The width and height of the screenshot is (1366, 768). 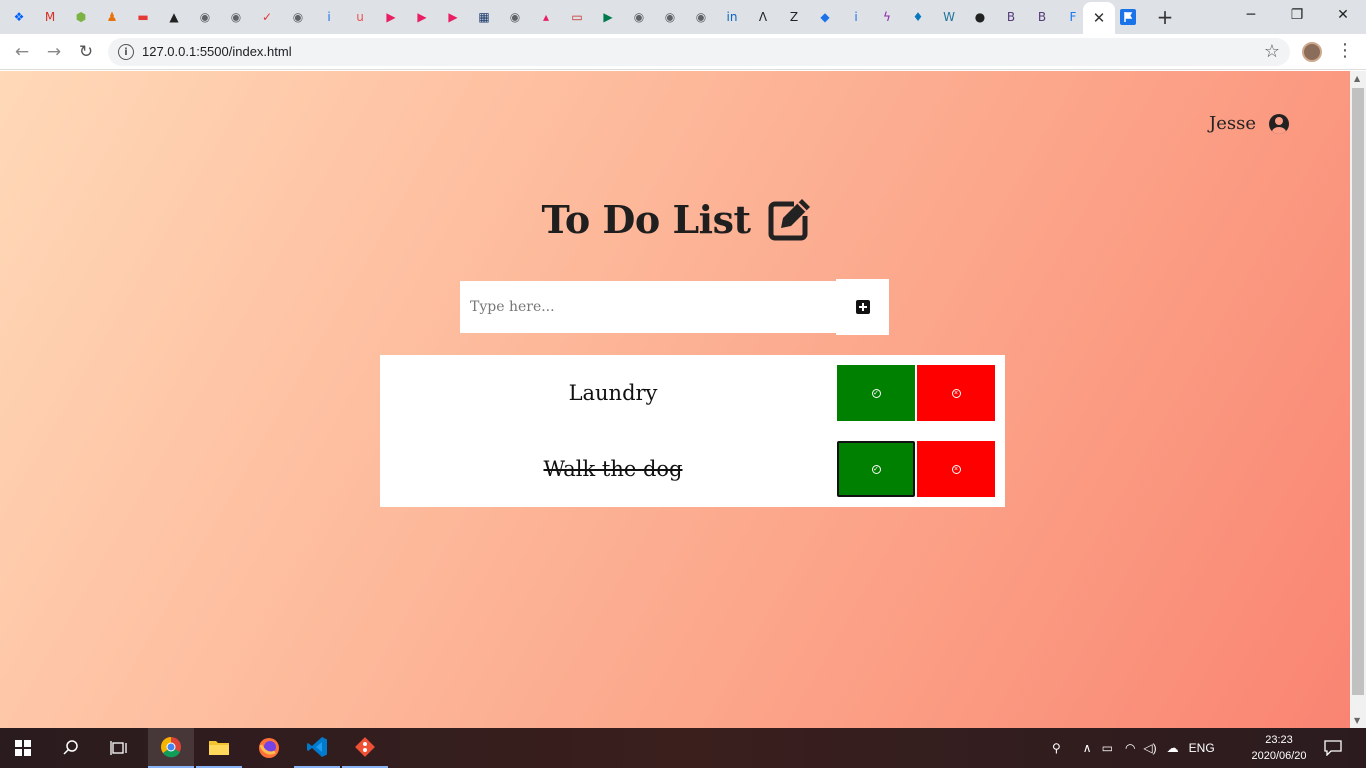 I want to click on bookmark-star-icon: ☆, so click(x=1272, y=51).